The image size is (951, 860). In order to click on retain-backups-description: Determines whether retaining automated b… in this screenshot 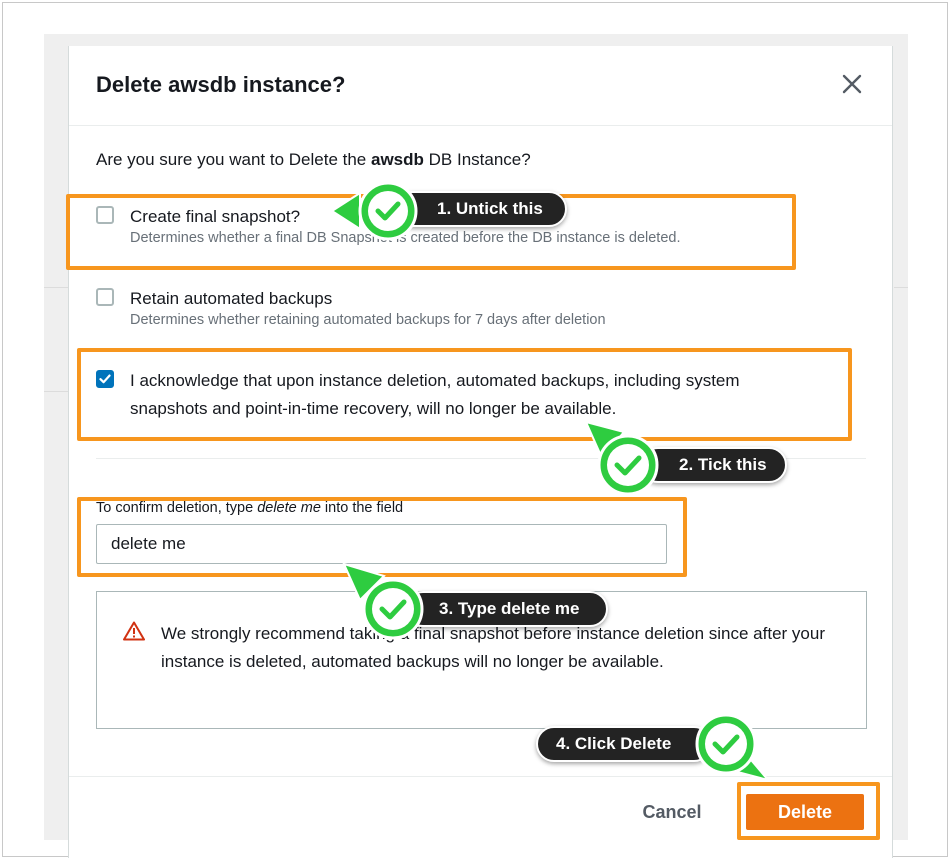, I will do `click(368, 320)`.